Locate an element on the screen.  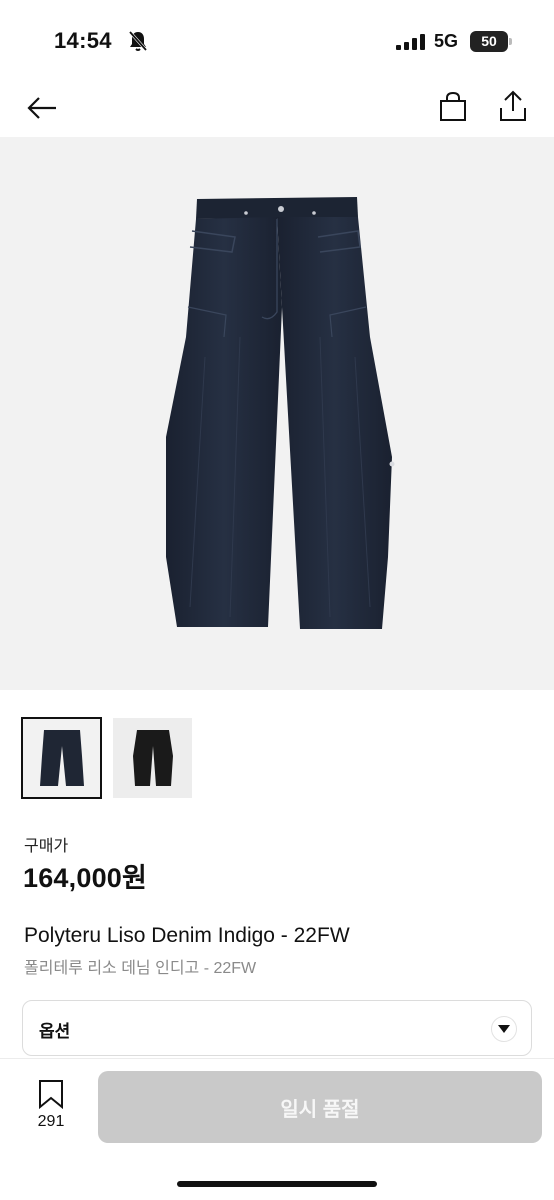
bookmark-button: 291 is located at coordinates (51, 1111).